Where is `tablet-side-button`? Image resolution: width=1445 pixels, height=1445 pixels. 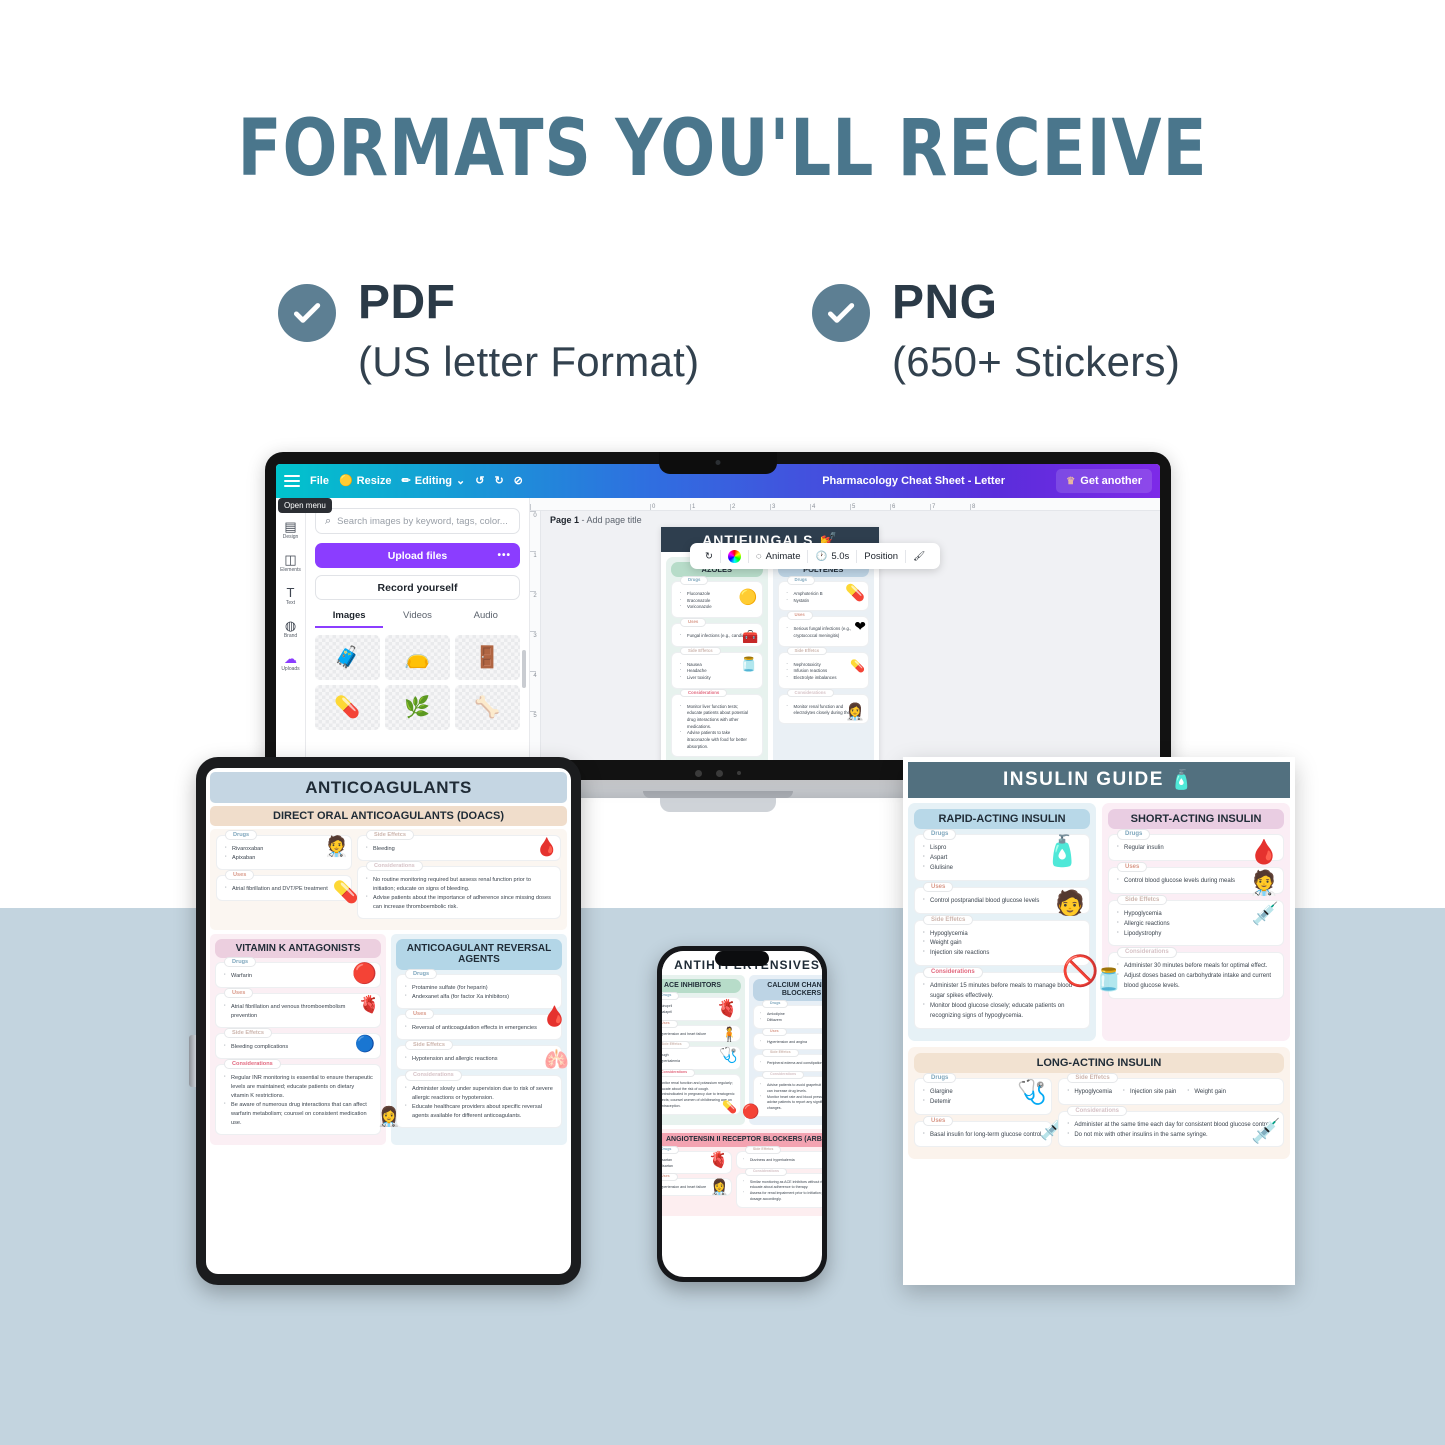 tablet-side-button is located at coordinates (192, 1061).